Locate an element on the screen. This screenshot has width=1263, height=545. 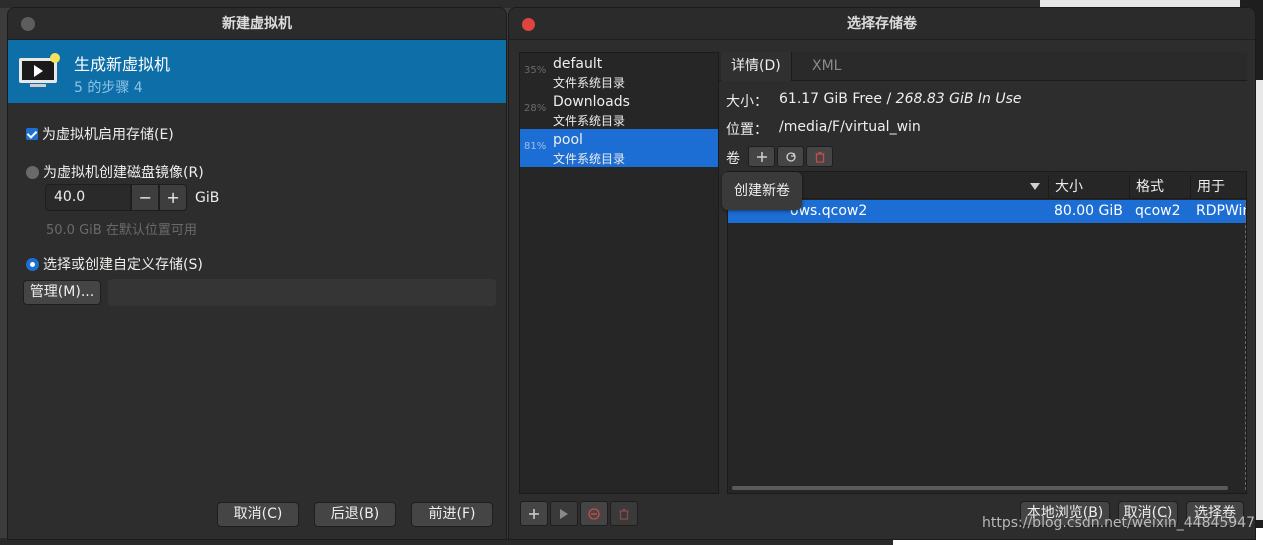
tab-details: 详情(D) is located at coordinates (756, 66).